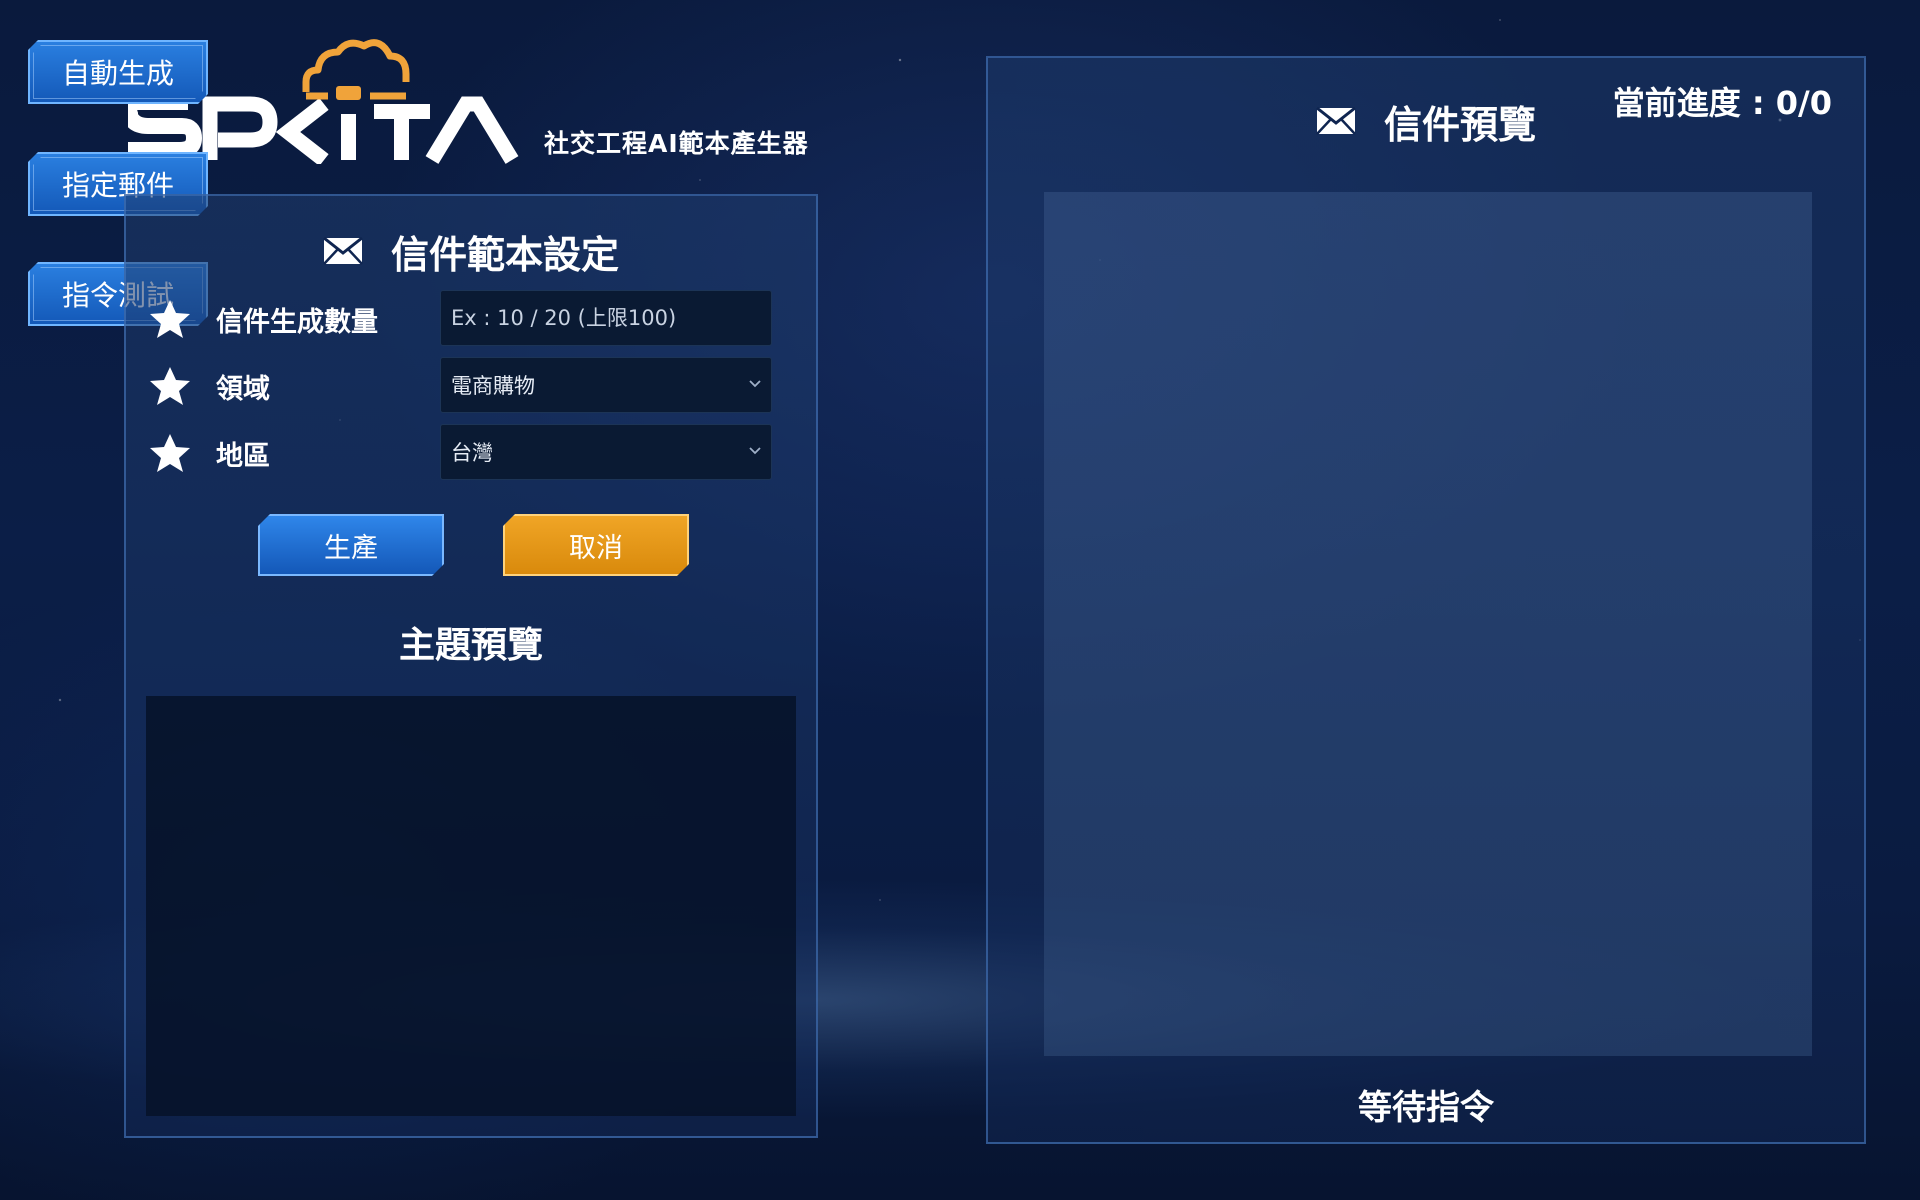 The width and height of the screenshot is (1920, 1200). Describe the element at coordinates (243, 389) in the screenshot. I see `domain-label: 領域` at that location.